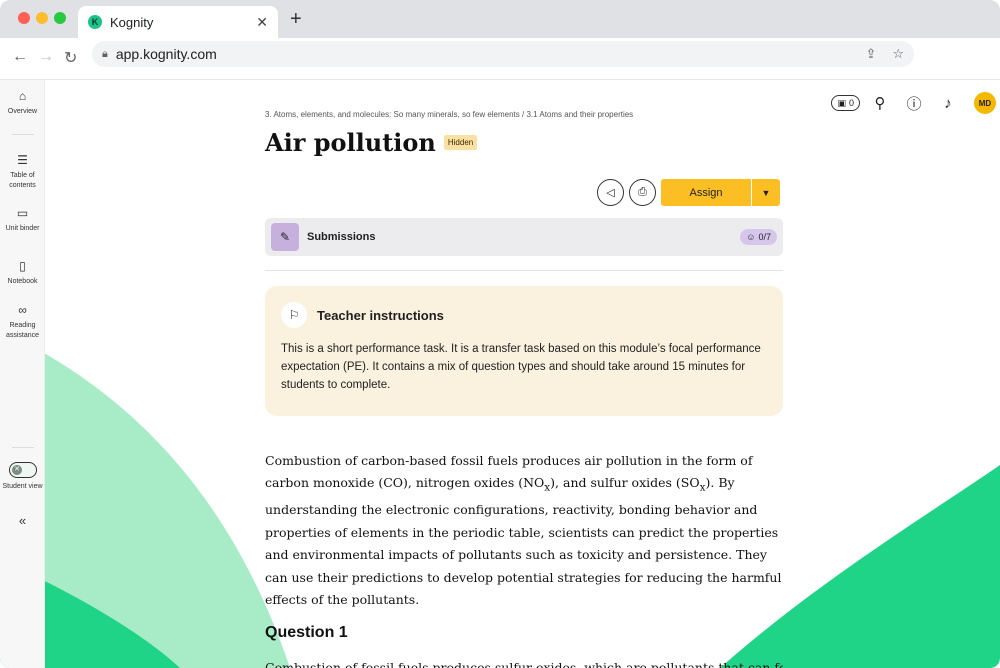  Describe the element at coordinates (500, 19) in the screenshot. I see `tab-strip: K Kognity ✕ +` at that location.